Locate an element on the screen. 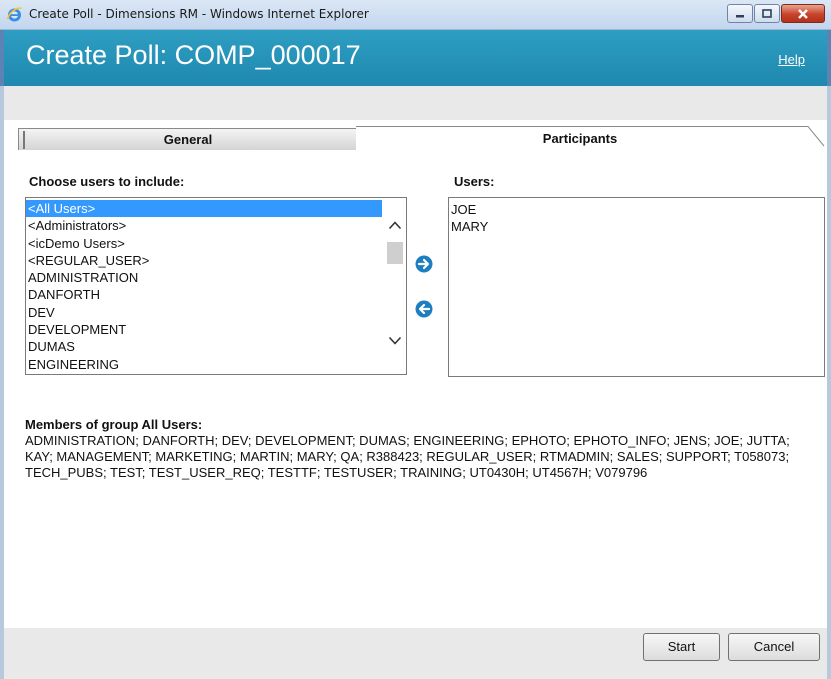 The width and height of the screenshot is (831, 679). list-item-dumas: DUMAS is located at coordinates (204, 346).